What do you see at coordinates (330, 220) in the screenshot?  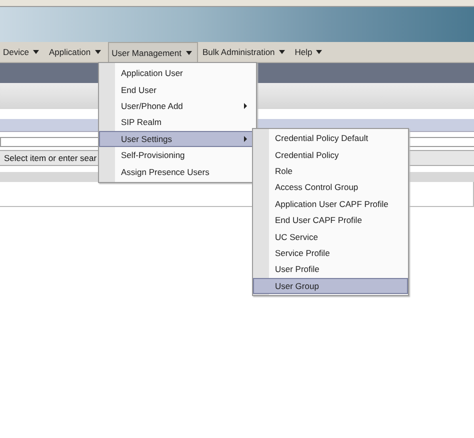 I see `menu-item: End User CAPF Profile` at bounding box center [330, 220].